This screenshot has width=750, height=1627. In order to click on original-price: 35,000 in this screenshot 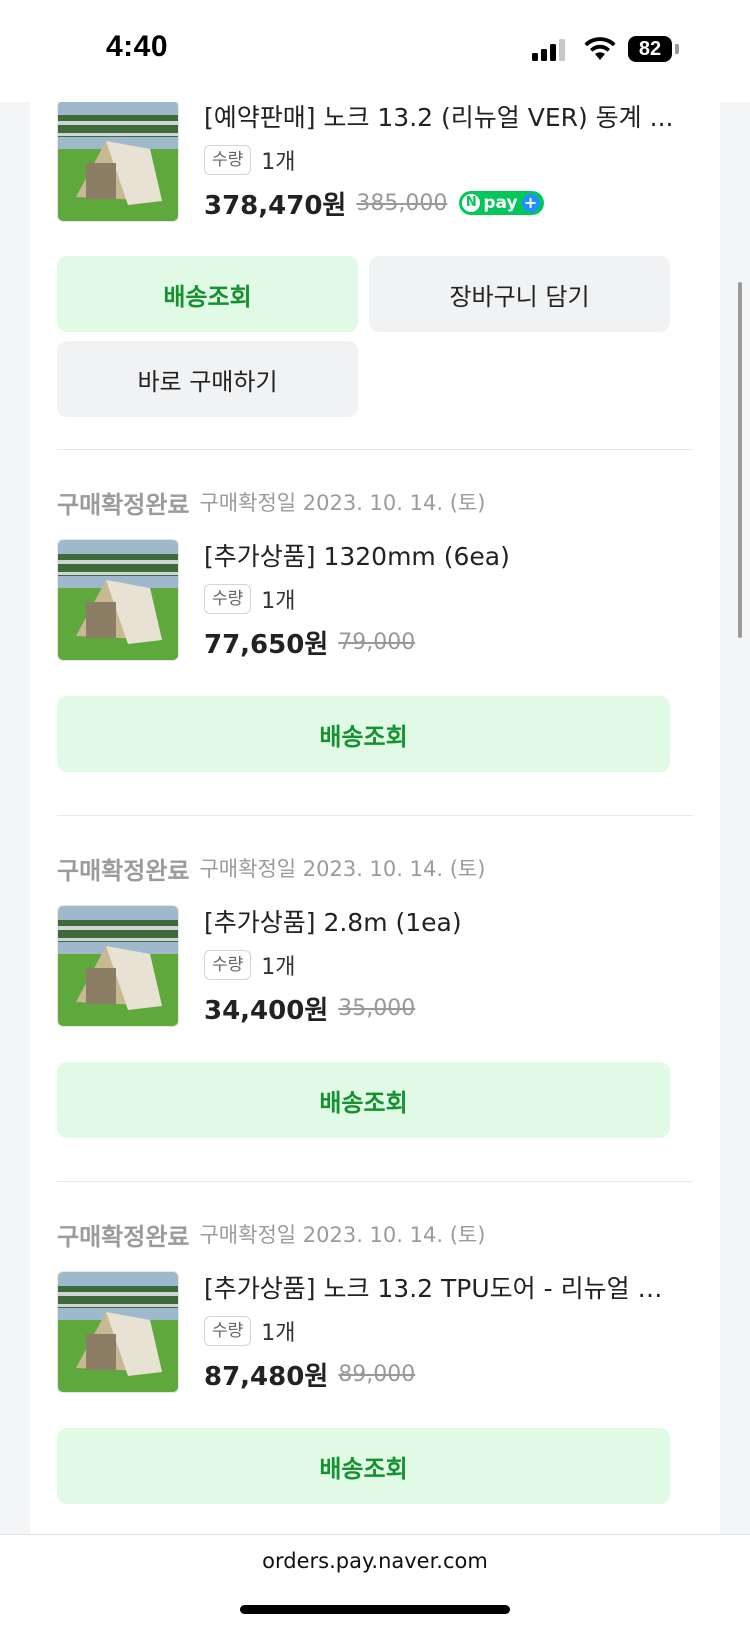, I will do `click(377, 1008)`.